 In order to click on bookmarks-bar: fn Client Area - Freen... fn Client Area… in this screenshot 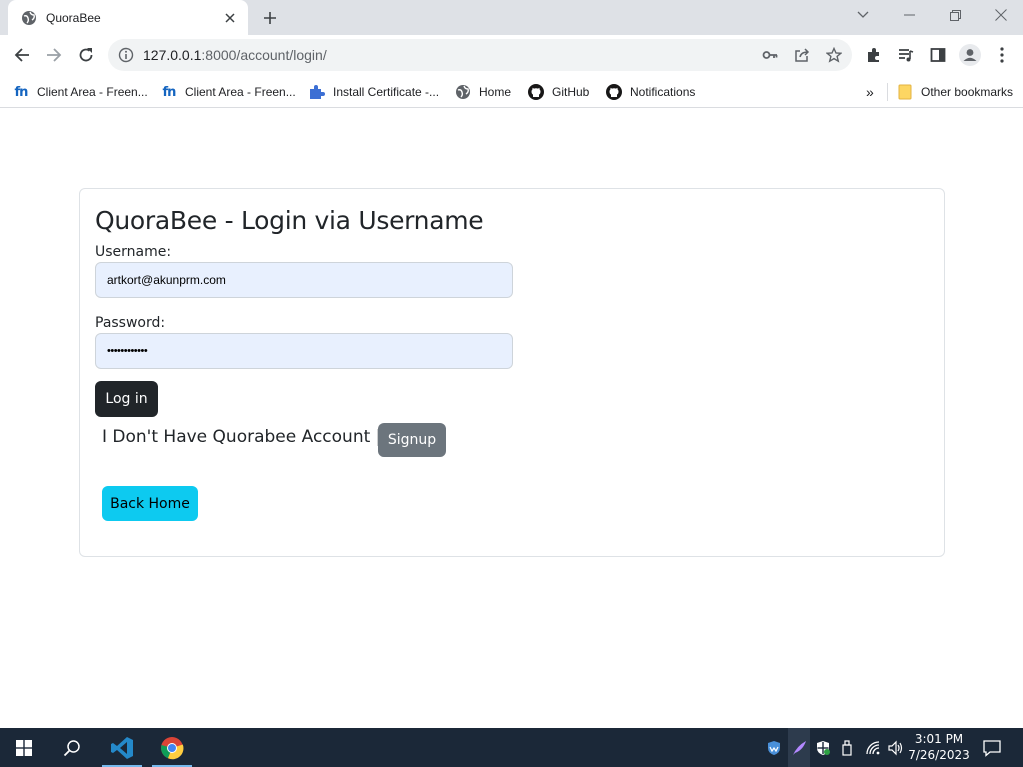, I will do `click(511, 91)`.